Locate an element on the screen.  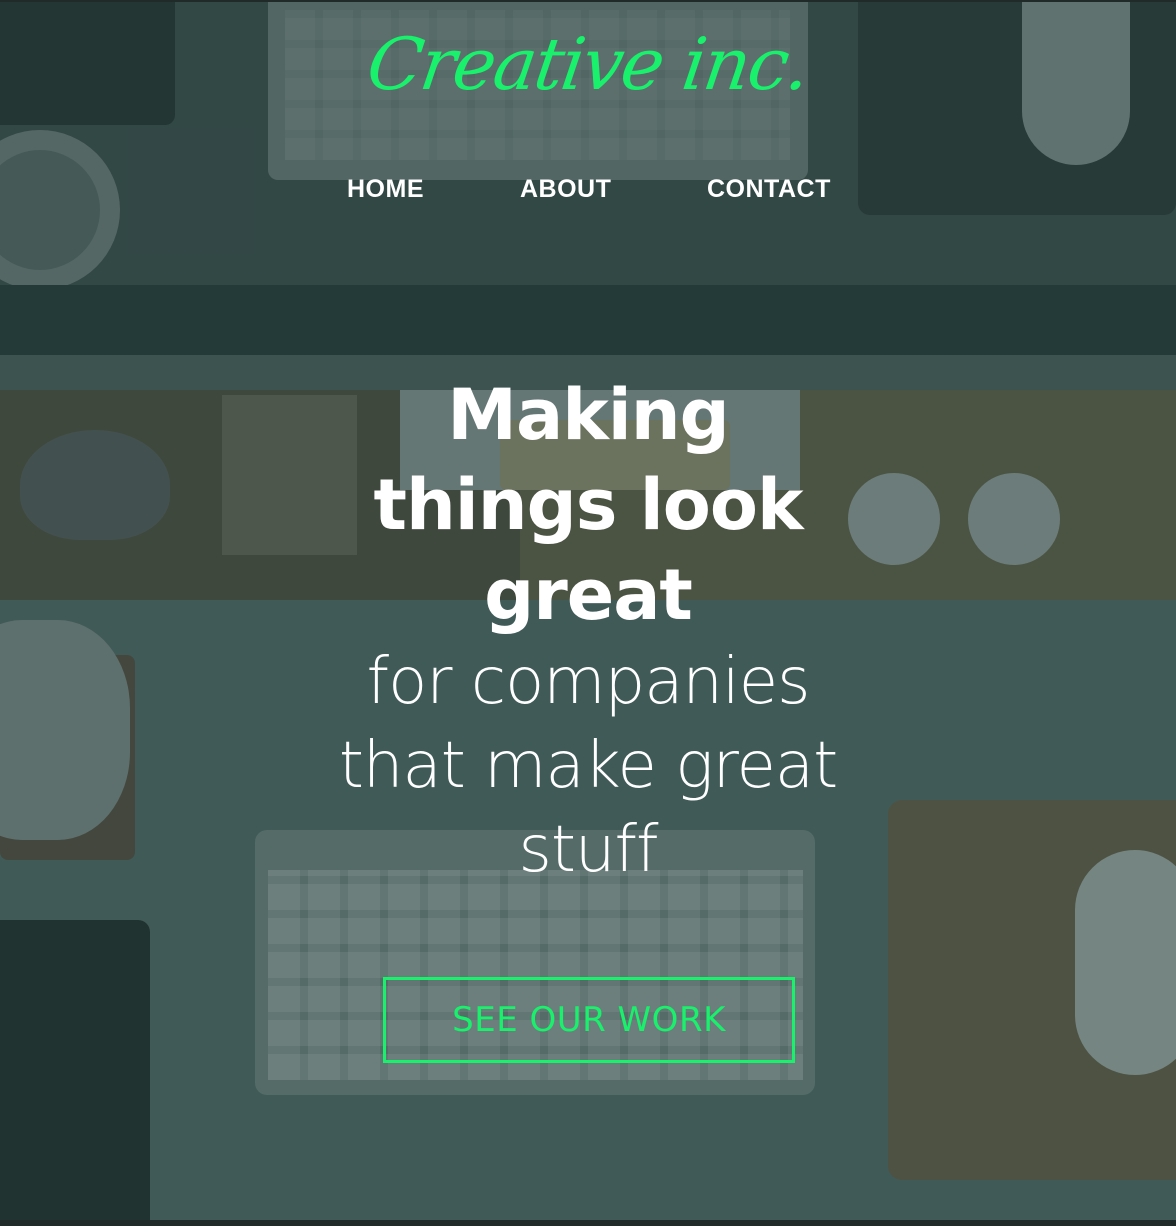
logo-text: Creative inc. is located at coordinates (588, 64).